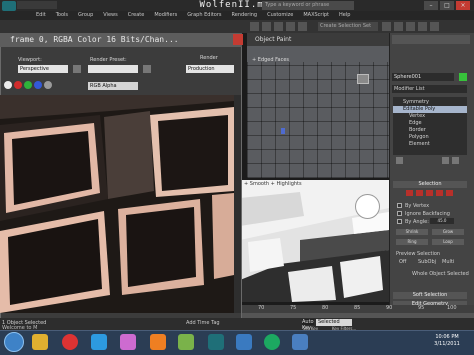 Image resolution: width=474 pixels, height=355 pixels. What do you see at coordinates (447, 341) in the screenshot?
I see `system-clock: 10:06 PM 3/11/2011` at bounding box center [447, 341].